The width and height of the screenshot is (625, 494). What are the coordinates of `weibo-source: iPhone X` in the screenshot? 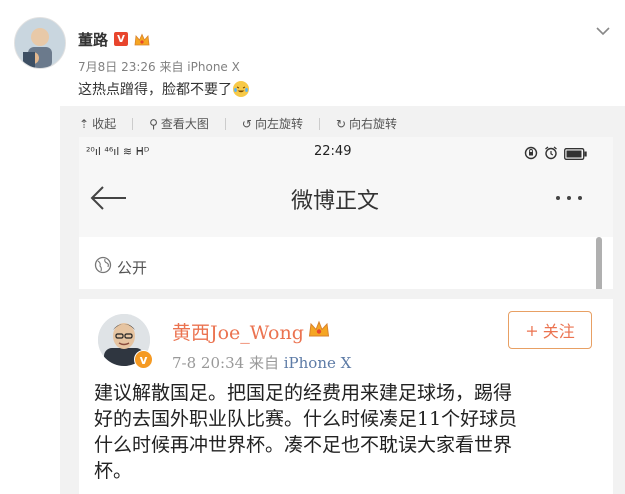 It's located at (318, 363).